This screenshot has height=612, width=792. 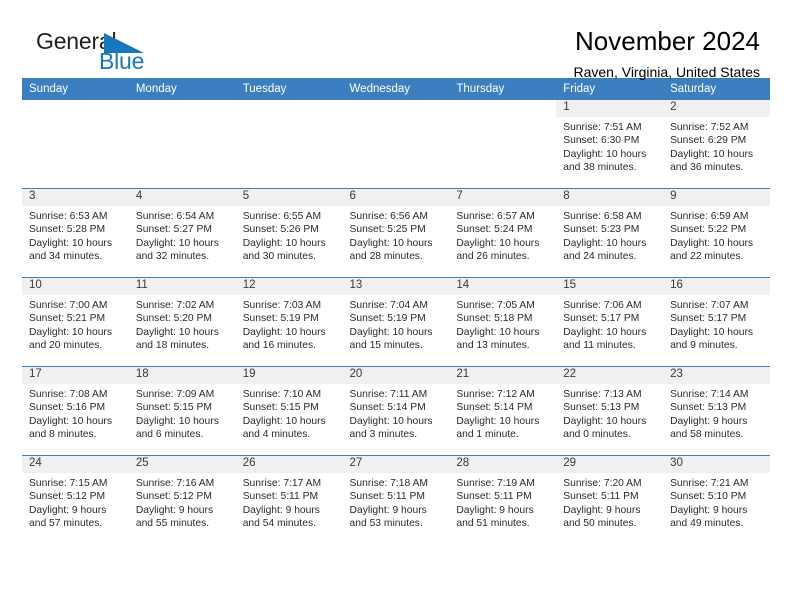 What do you see at coordinates (396, 197) in the screenshot?
I see `day-number: 6` at bounding box center [396, 197].